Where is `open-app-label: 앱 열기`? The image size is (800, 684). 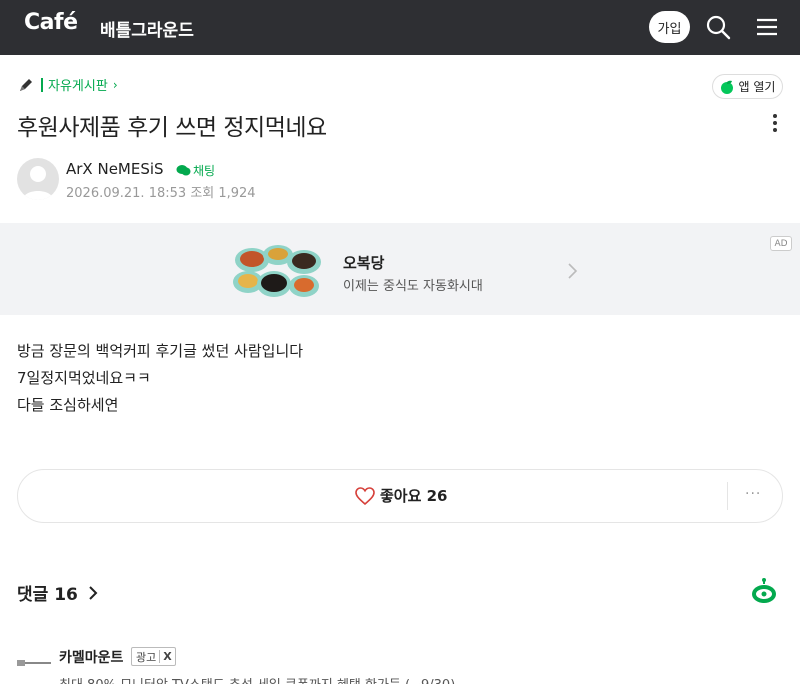
open-app-label: 앱 열기 is located at coordinates (757, 87).